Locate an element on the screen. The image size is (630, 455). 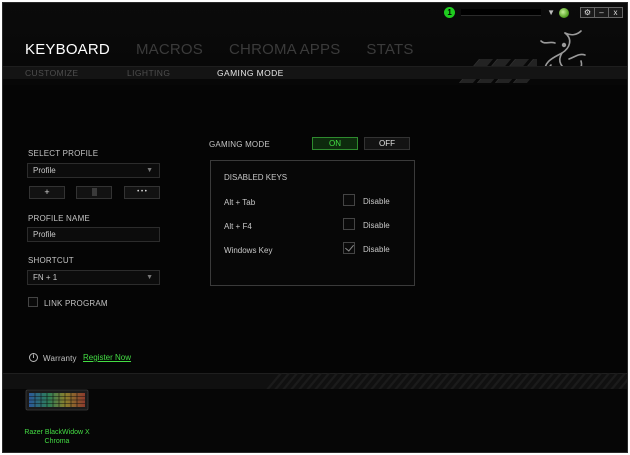
subtab-customize: CUSTOMIZE is located at coordinates (52, 73).